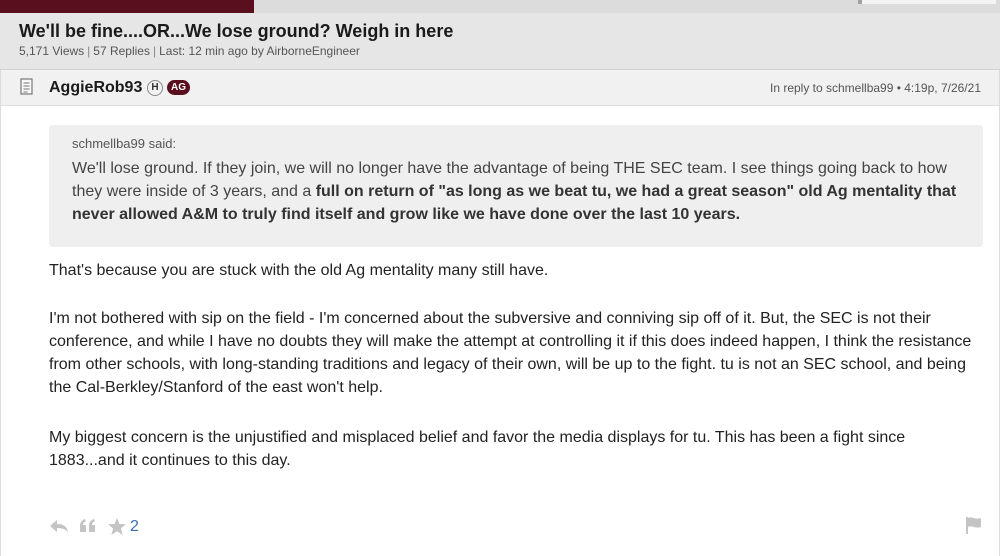 Image resolution: width=1000 pixels, height=556 pixels. Describe the element at coordinates (500, 527) in the screenshot. I see `post-footer: 2` at that location.